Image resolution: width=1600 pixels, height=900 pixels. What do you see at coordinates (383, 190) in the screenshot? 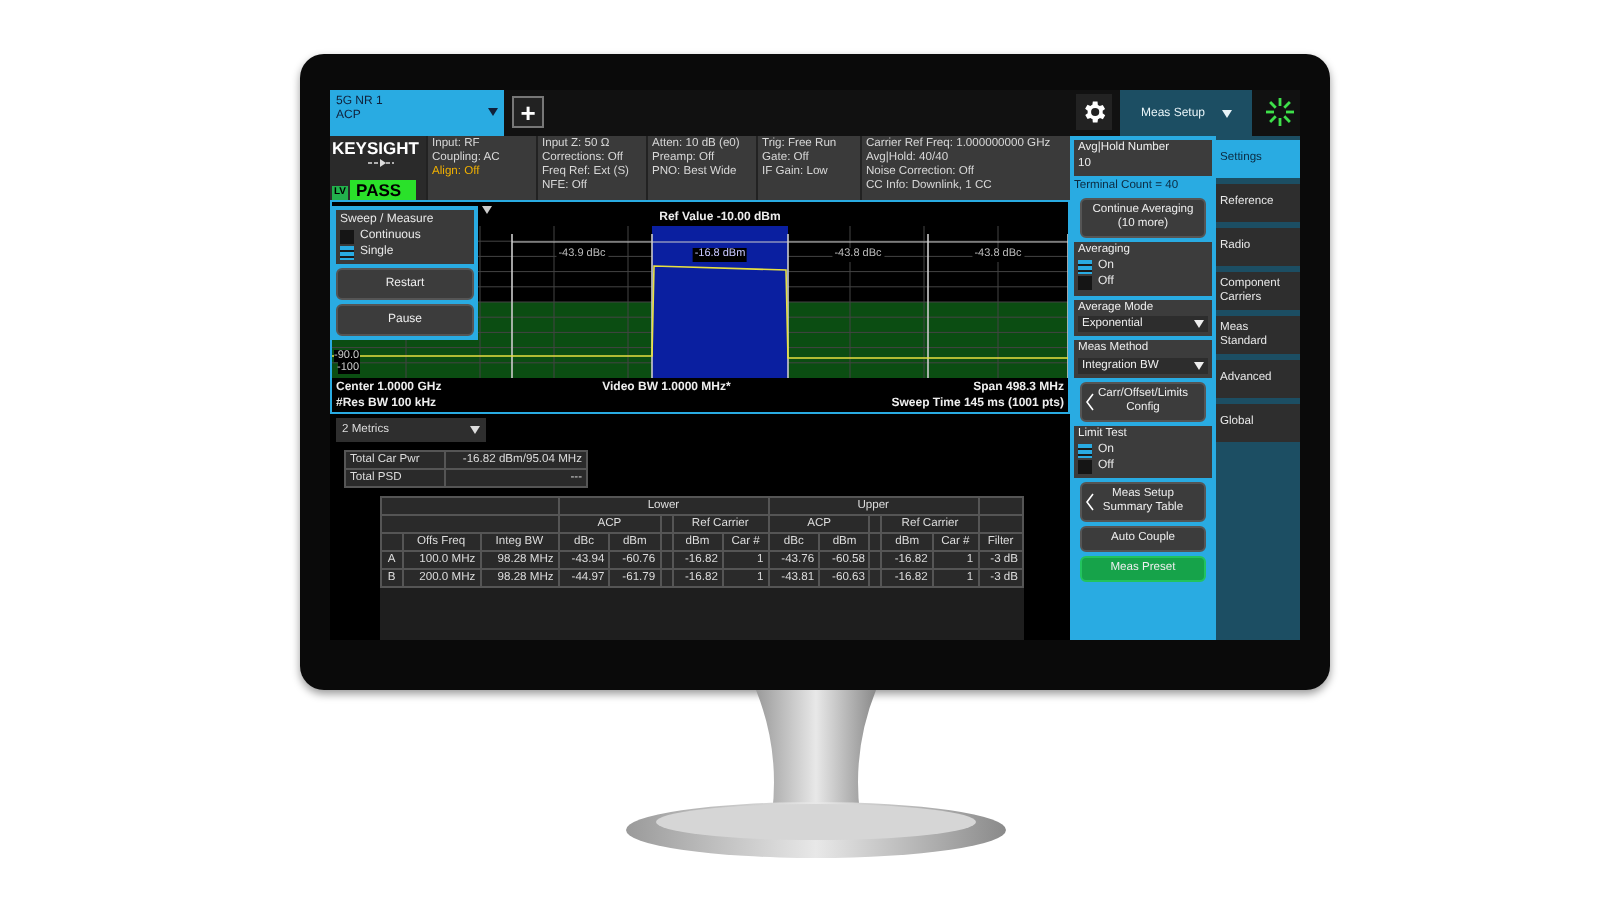
I see `pass-indicator: PASS` at bounding box center [383, 190].